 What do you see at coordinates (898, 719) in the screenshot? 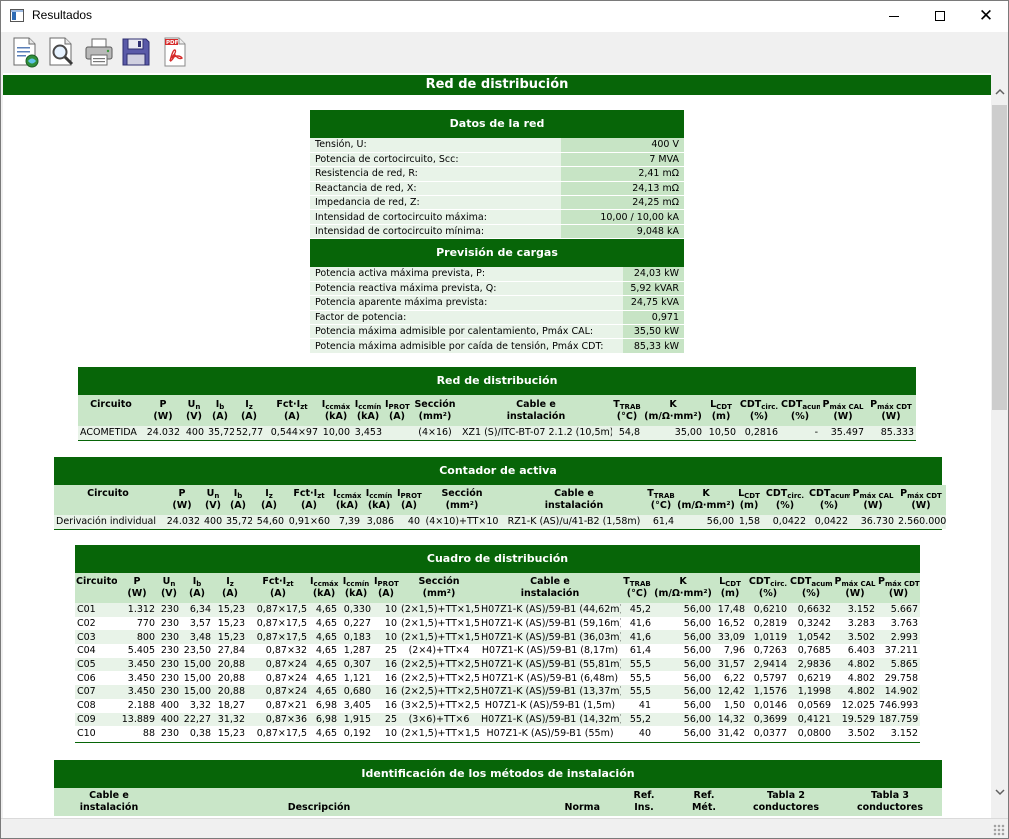
I see `cell-pcdt: 187.759` at bounding box center [898, 719].